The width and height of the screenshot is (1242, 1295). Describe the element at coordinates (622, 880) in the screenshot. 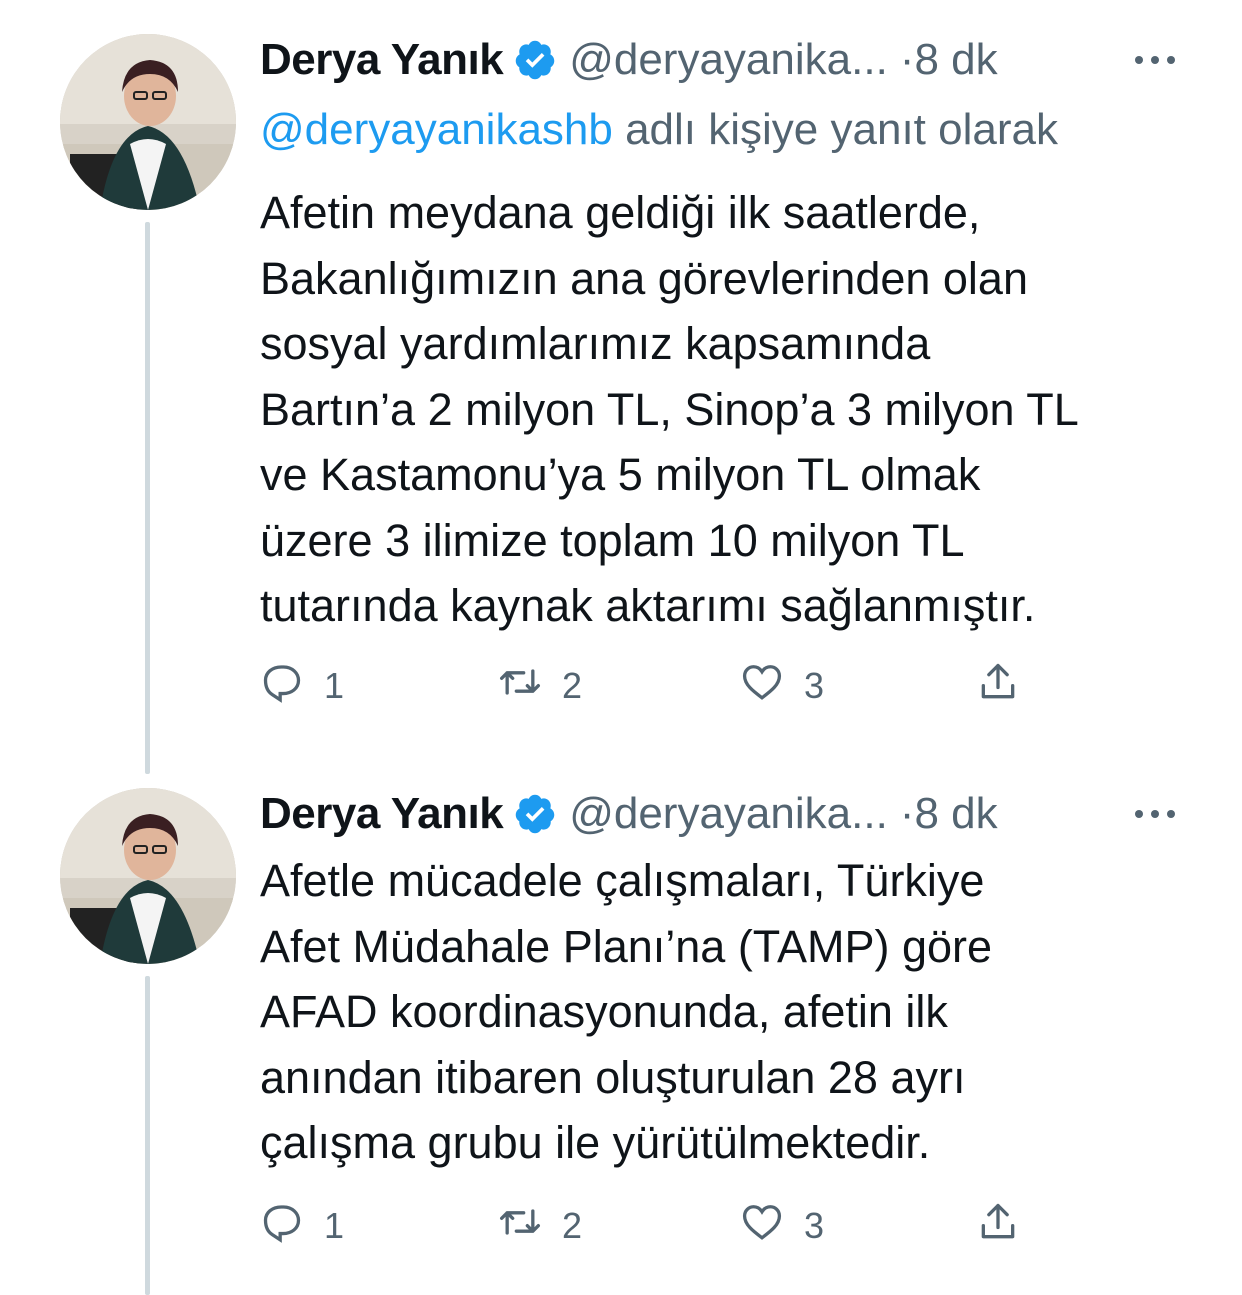

I see `tweet-text-line: Afetle mücadele çalışmaları, Türkiye` at that location.